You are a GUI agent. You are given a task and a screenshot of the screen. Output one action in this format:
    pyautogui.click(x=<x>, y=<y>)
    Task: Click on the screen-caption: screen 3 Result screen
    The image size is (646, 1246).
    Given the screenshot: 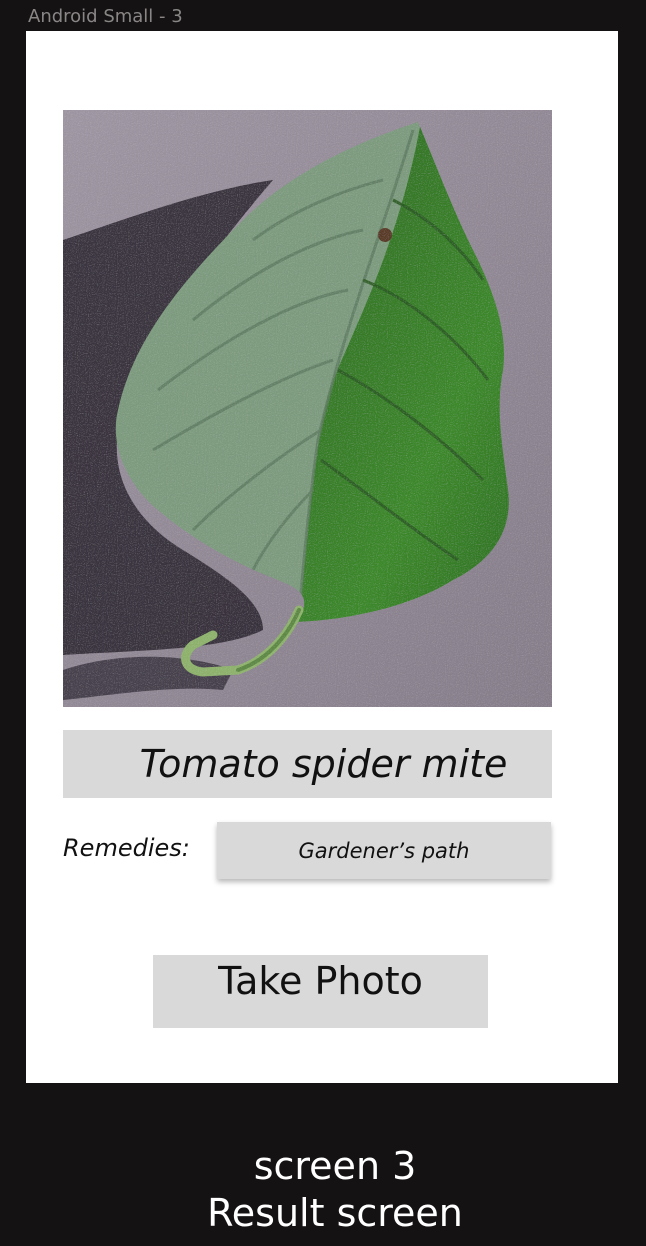 What is the action you would take?
    pyautogui.click(x=323, y=1190)
    